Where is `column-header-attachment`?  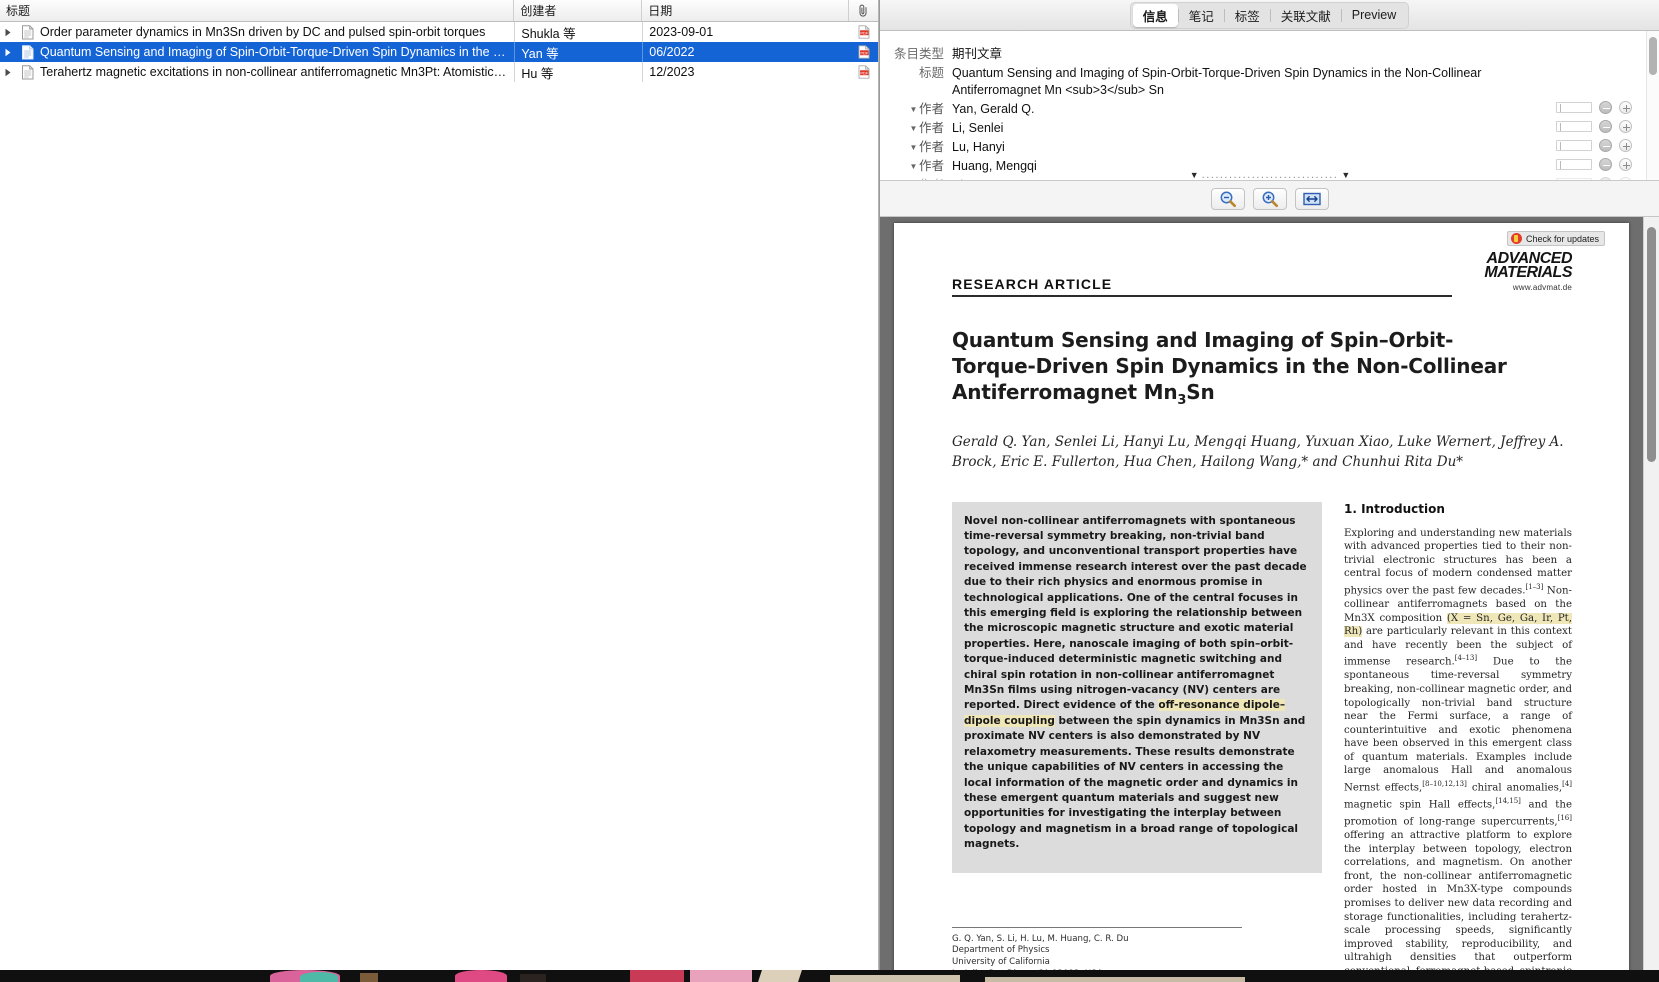
column-header-attachment is located at coordinates (863, 10).